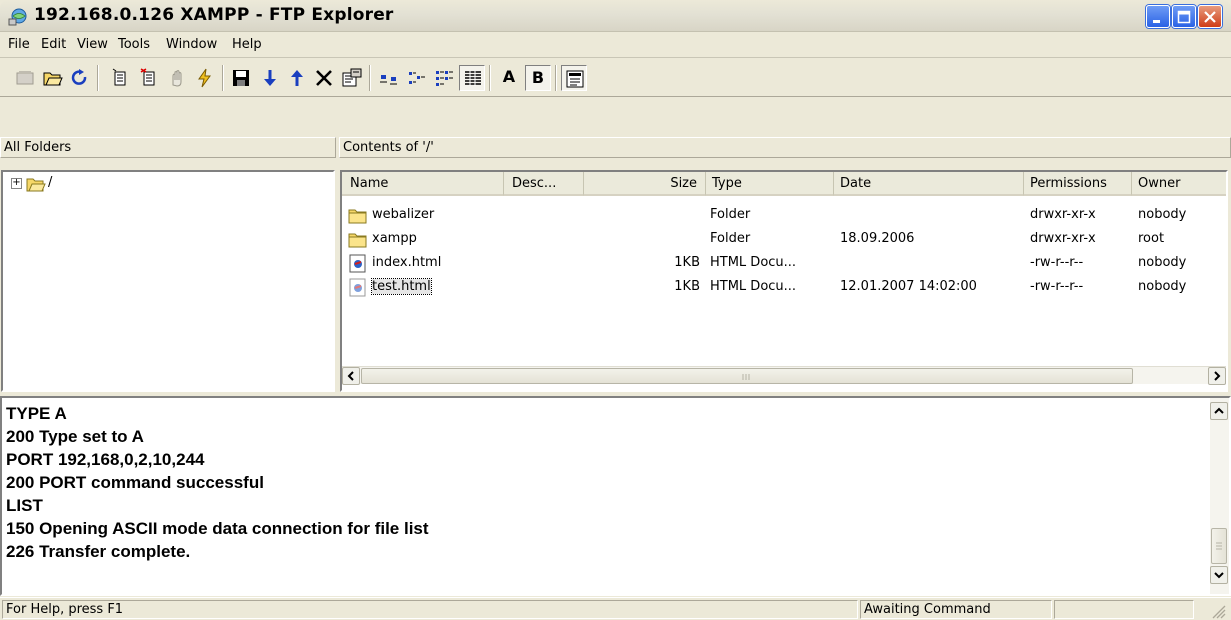  What do you see at coordinates (423, 184) in the screenshot?
I see `column-name: Name` at bounding box center [423, 184].